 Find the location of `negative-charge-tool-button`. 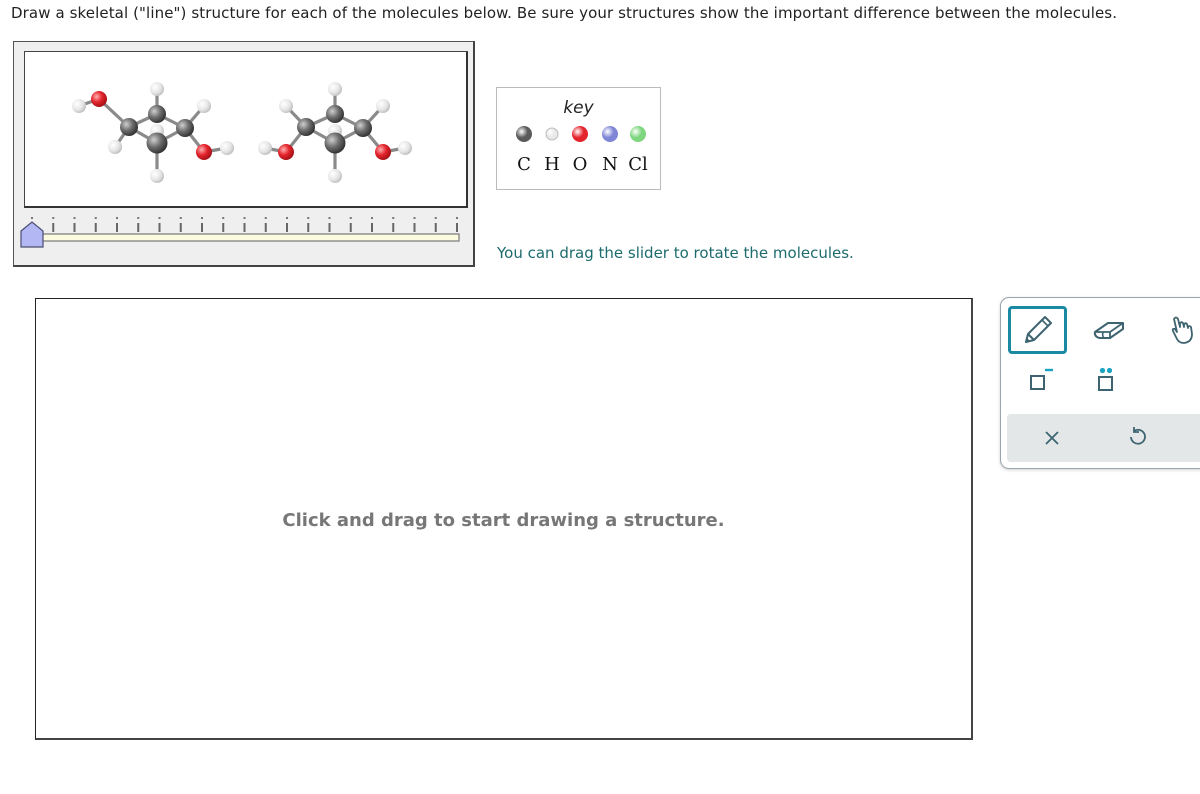

negative-charge-tool-button is located at coordinates (1040, 380).